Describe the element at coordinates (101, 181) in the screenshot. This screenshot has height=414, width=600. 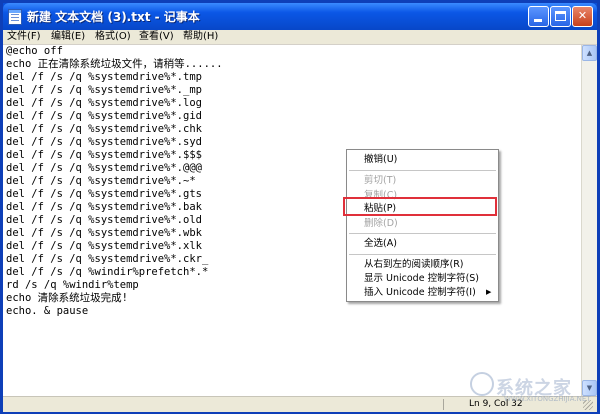
I see `editor-line: del /f /s /q %systemdrive%*.~*` at that location.